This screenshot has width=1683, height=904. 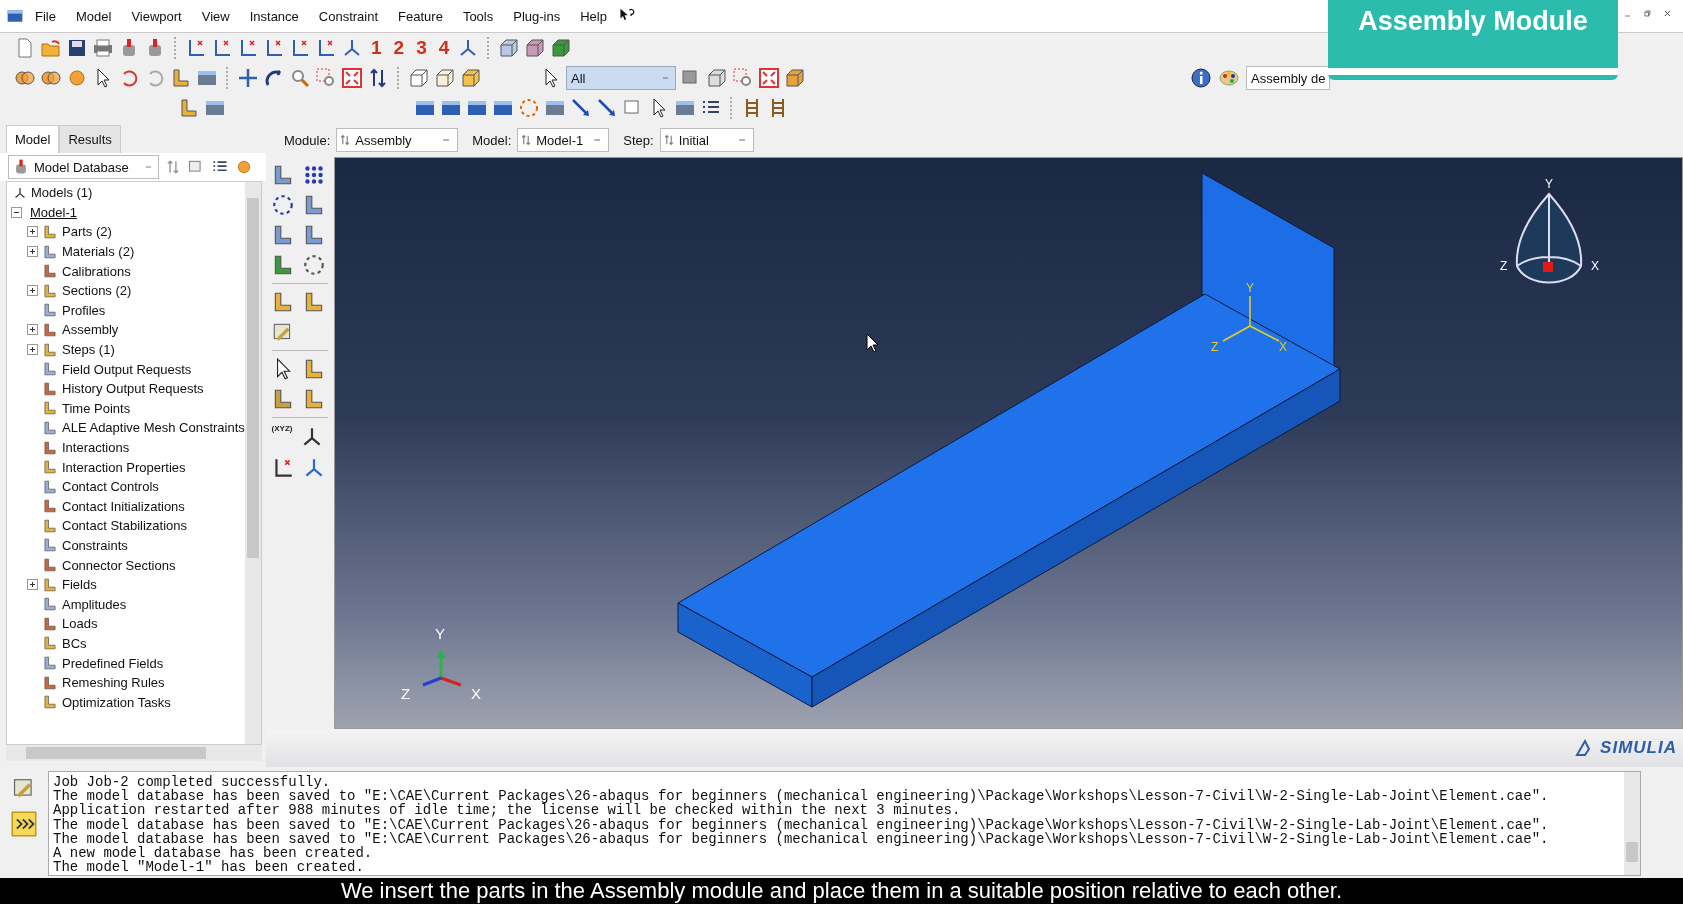 What do you see at coordinates (53, 212) in the screenshot?
I see `tree-item: Model-1` at bounding box center [53, 212].